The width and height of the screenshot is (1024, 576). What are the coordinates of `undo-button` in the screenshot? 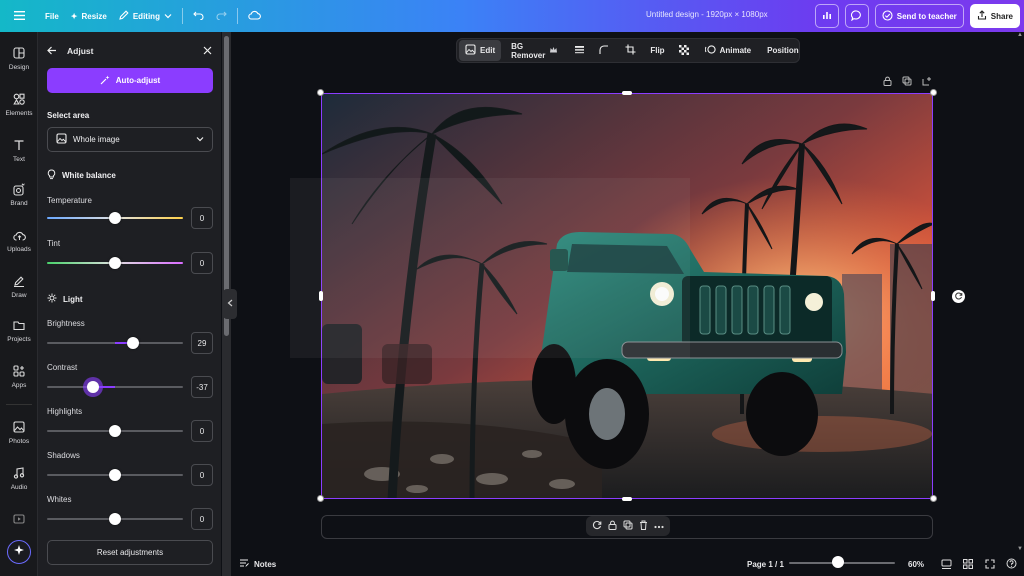 It's located at (198, 16).